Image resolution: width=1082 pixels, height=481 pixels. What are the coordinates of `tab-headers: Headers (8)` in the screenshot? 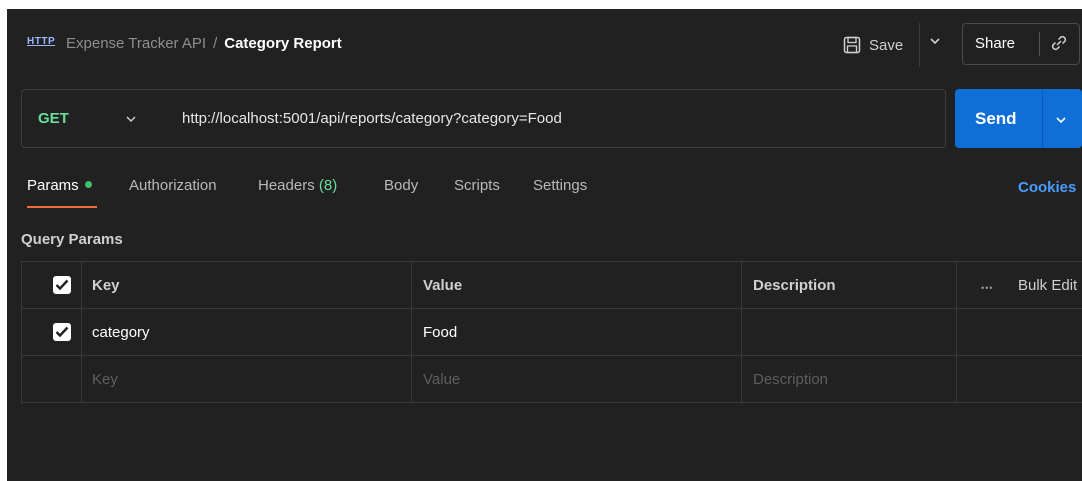 It's located at (297, 185).